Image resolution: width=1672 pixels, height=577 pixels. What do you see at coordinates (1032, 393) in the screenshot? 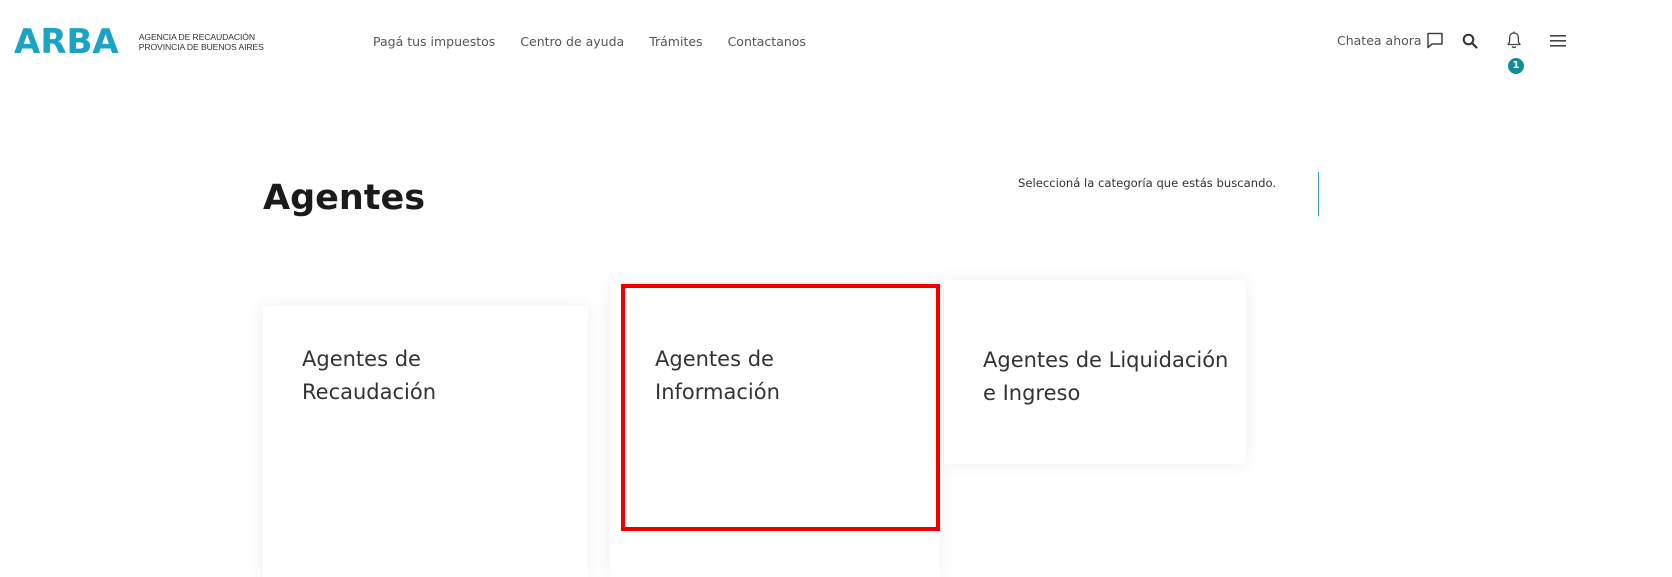
I see `card-label-line2: e Ingreso` at bounding box center [1032, 393].